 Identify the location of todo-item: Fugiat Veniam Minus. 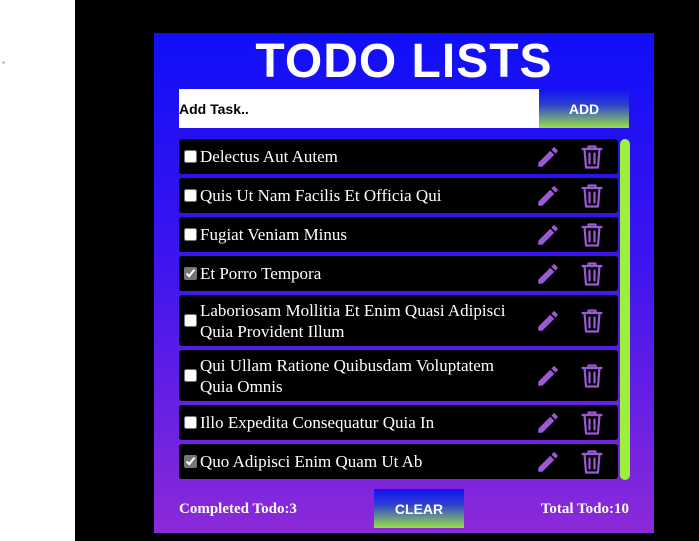
(398, 234).